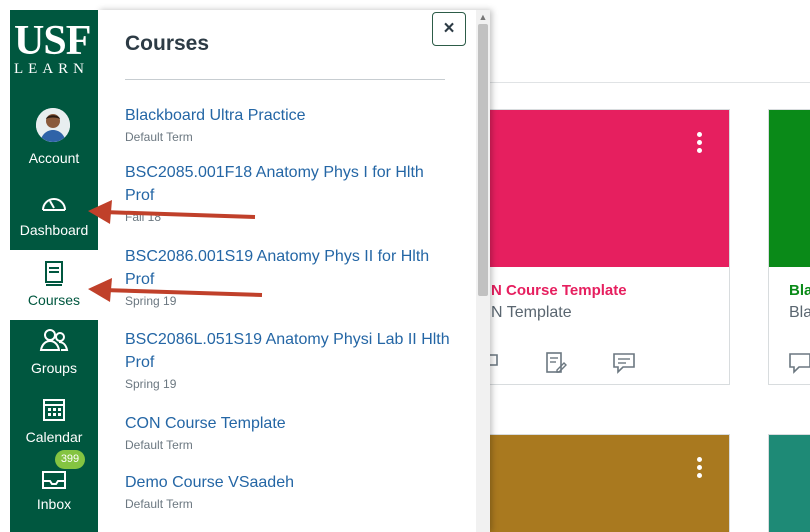 Image resolution: width=810 pixels, height=532 pixels. I want to click on arrow-to-dashboard, so click(172, 212).